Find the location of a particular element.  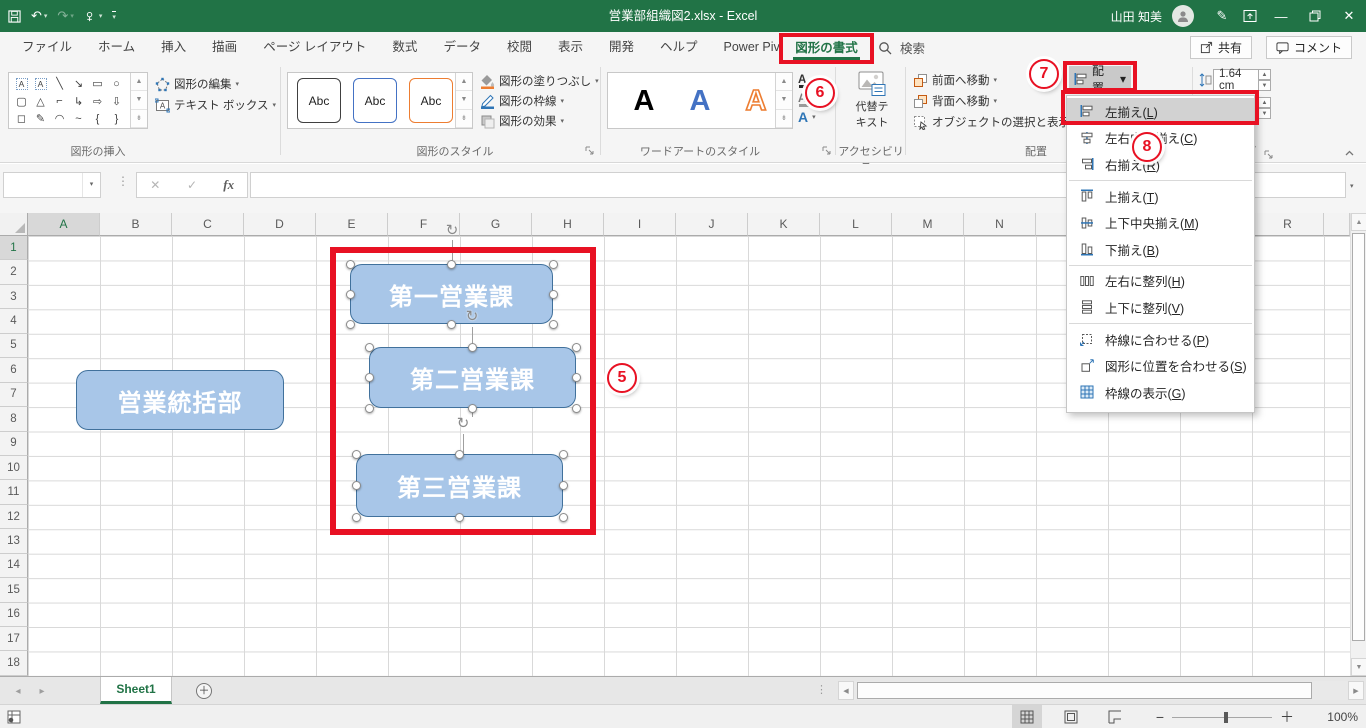

size-dialog-launcher is located at coordinates (1270, 155).